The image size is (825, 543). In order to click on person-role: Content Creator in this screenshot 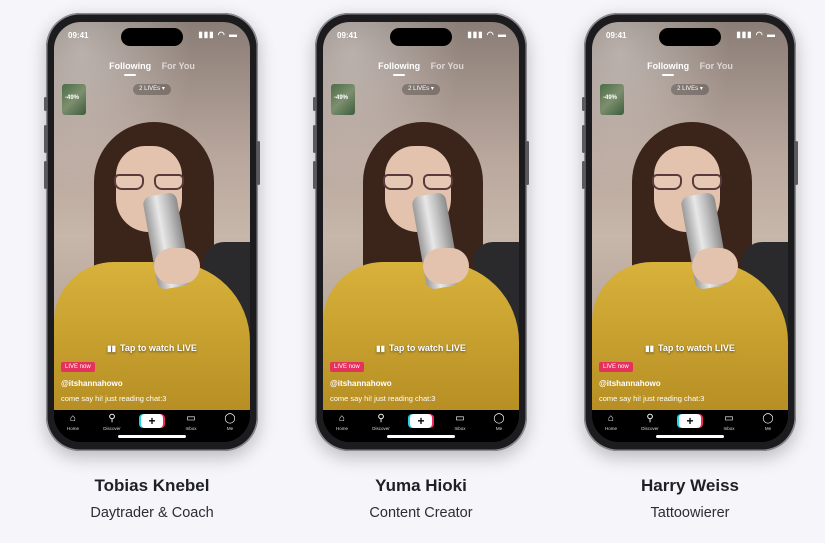, I will do `click(421, 513)`.